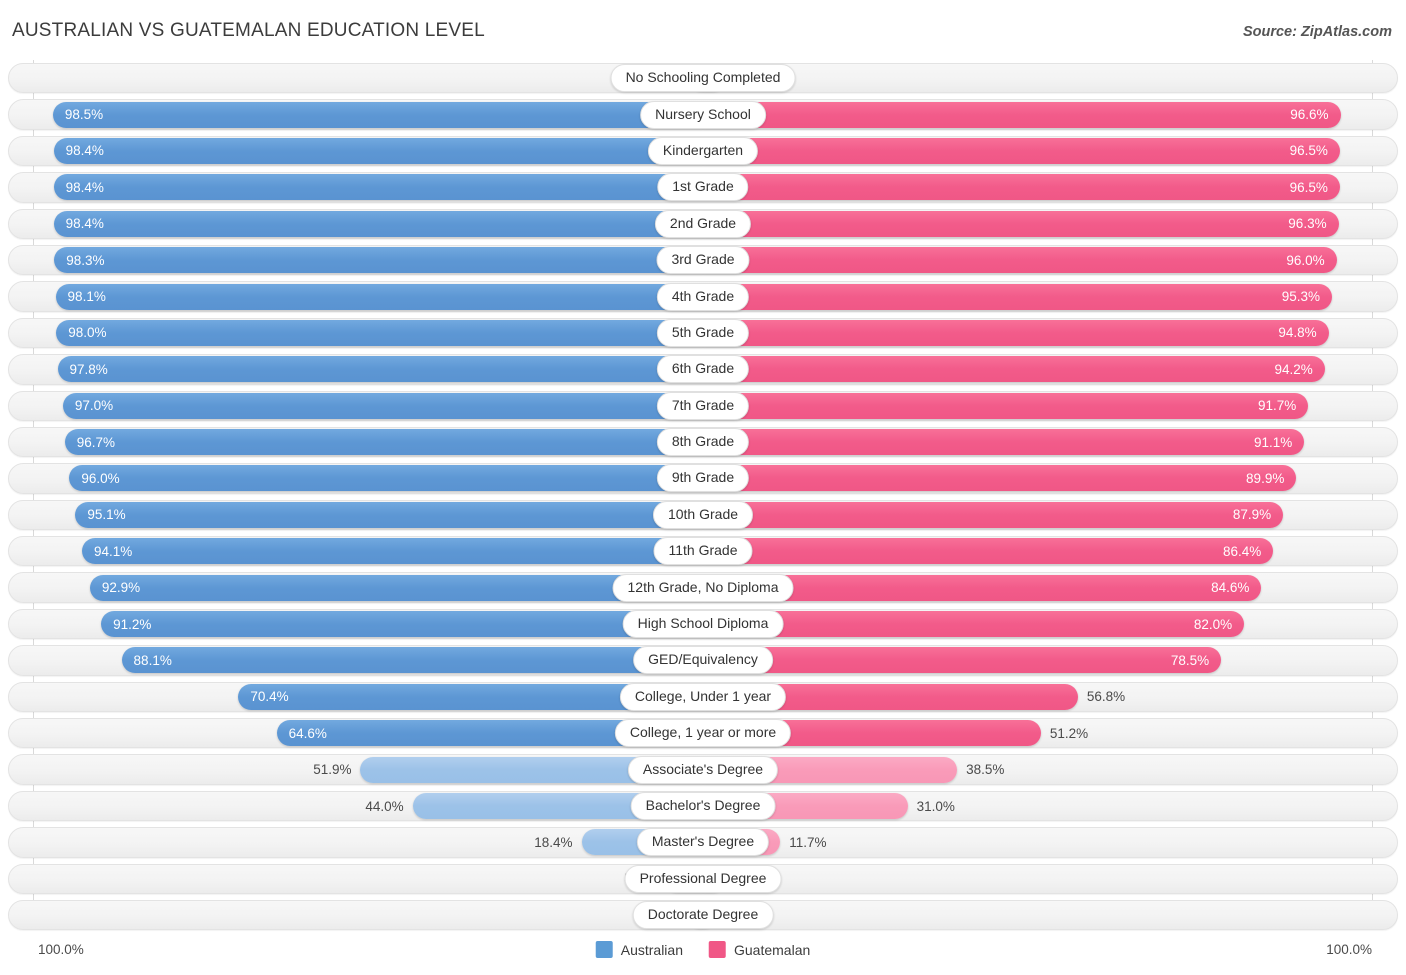 Image resolution: width=1406 pixels, height=975 pixels. What do you see at coordinates (85, 260) in the screenshot?
I see `left-value-label: 98.3%` at bounding box center [85, 260].